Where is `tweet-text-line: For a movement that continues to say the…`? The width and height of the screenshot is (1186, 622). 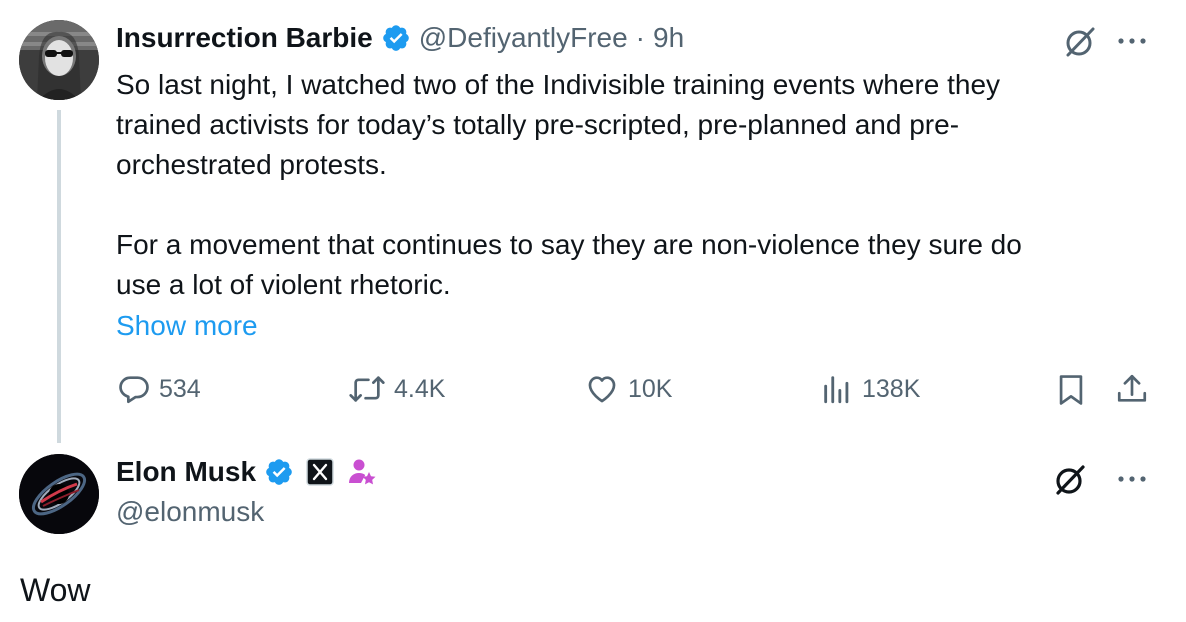 tweet-text-line: For a movement that continues to say the… is located at coordinates (569, 244).